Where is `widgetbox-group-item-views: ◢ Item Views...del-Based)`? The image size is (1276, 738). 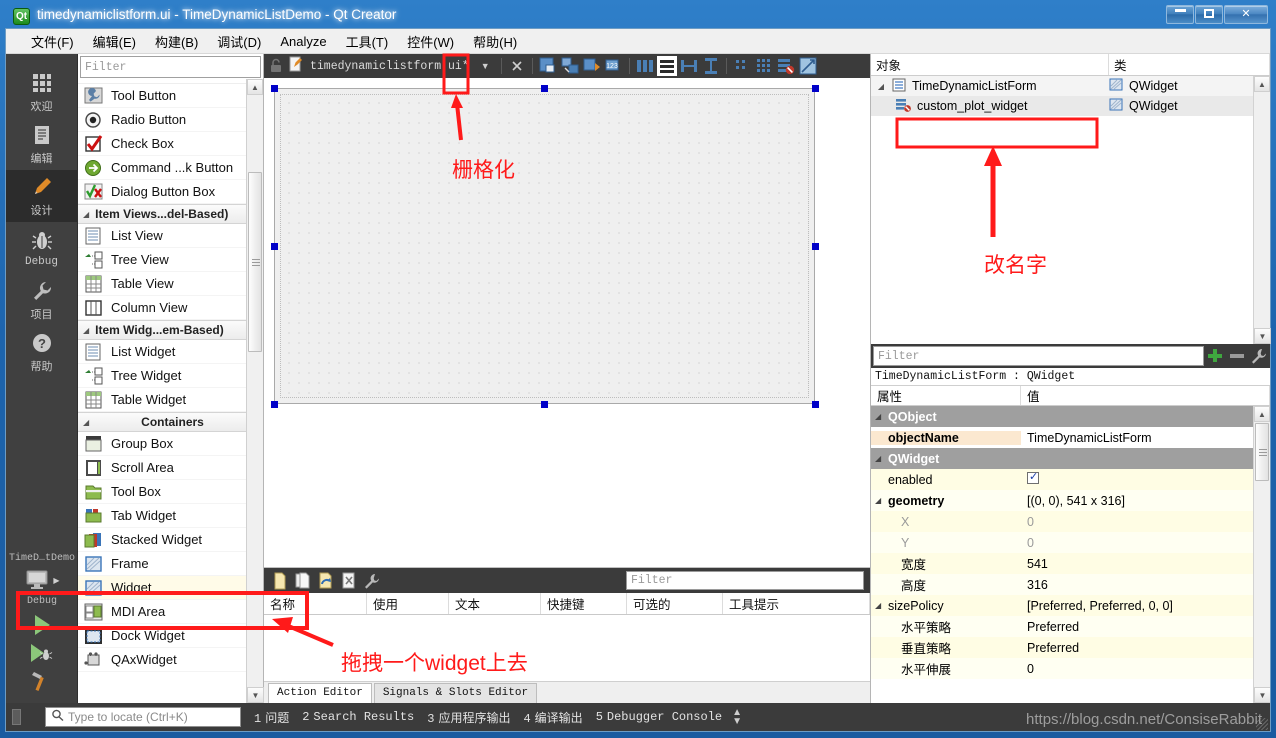
widgetbox-group-item-views: ◢ Item Views...del-Based) is located at coordinates (170, 214).